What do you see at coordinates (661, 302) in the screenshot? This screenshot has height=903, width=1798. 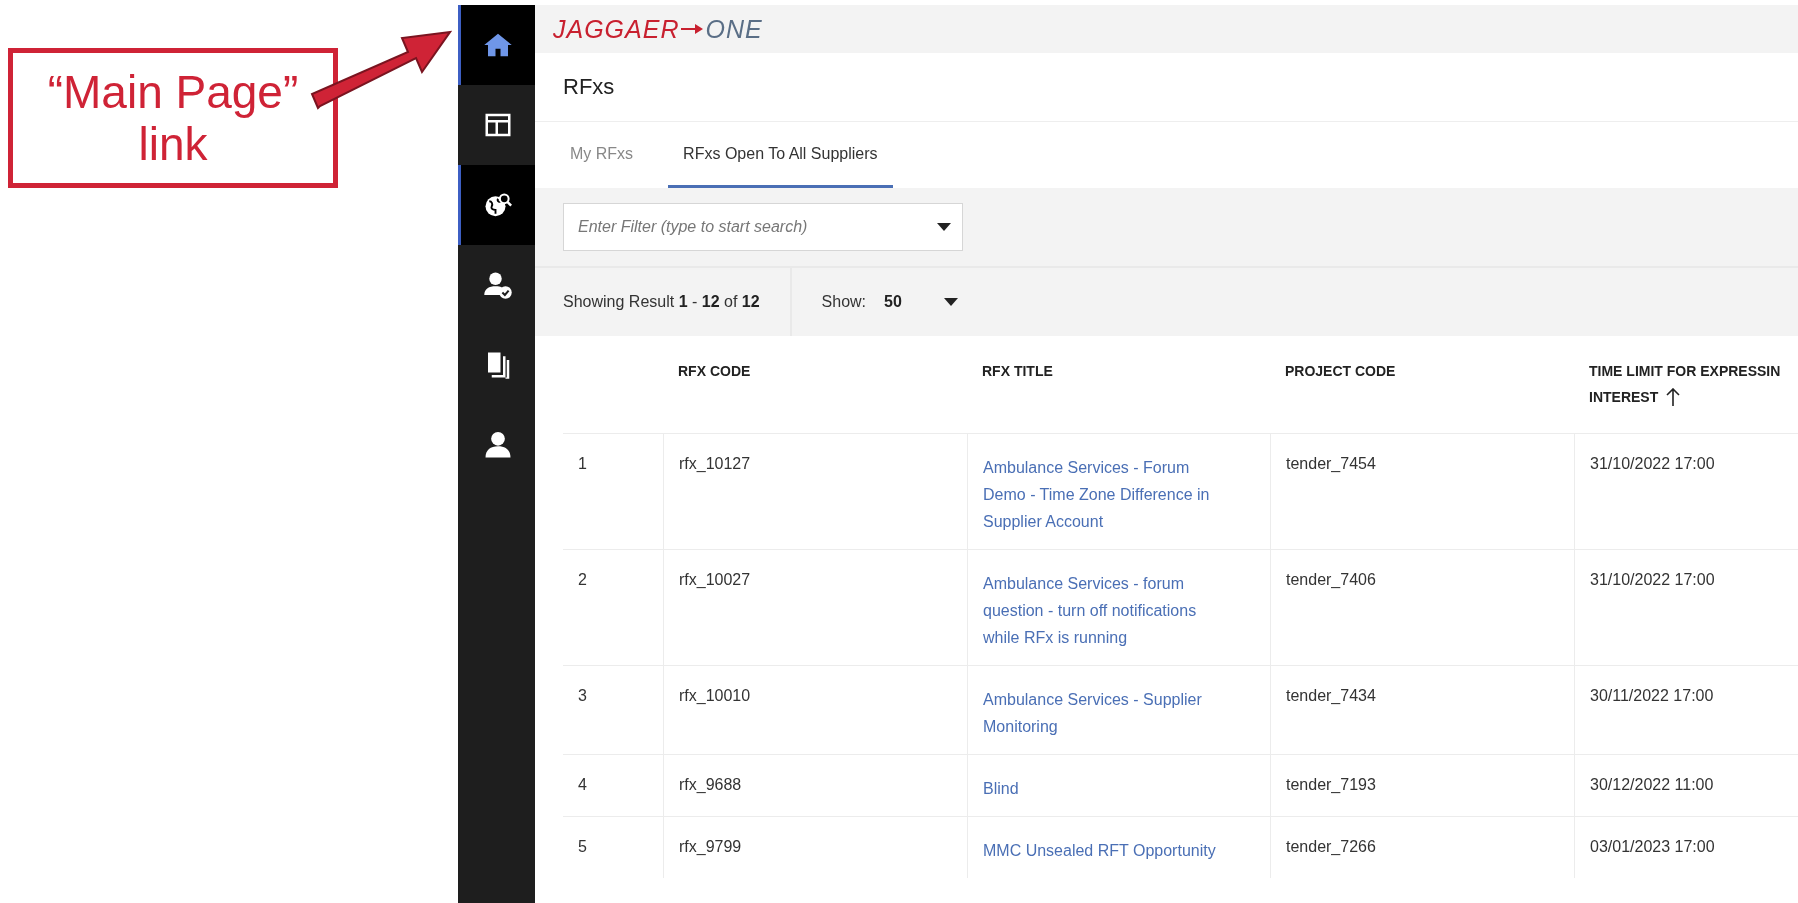 I see `result-summary: Showing Result 1 - 12 of 12` at bounding box center [661, 302].